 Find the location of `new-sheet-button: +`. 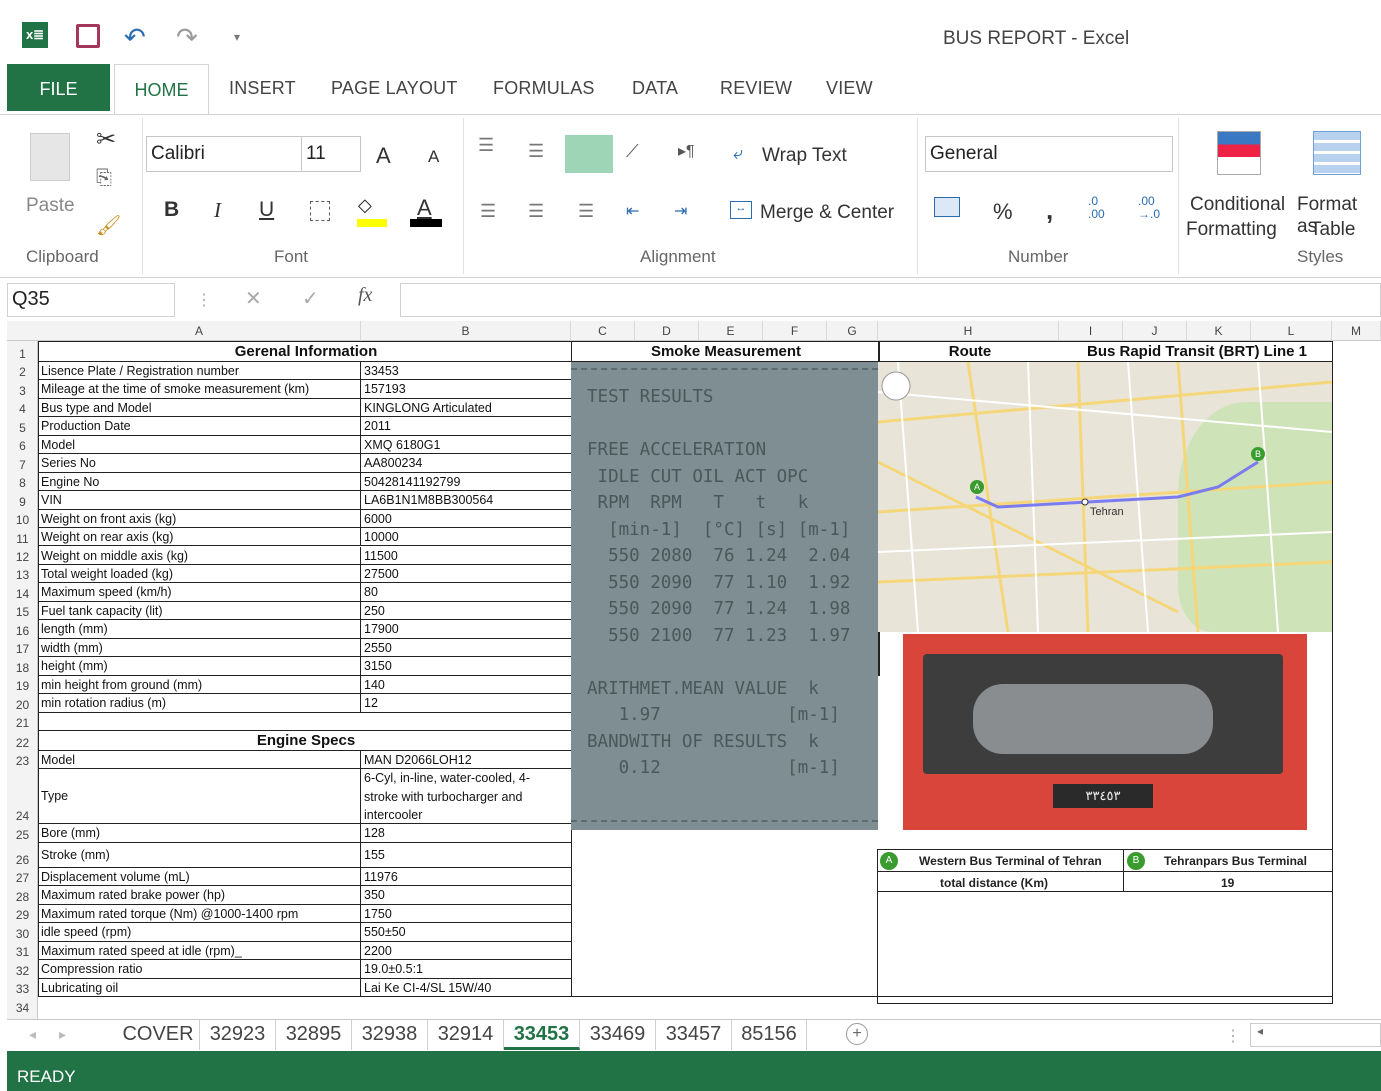

new-sheet-button: + is located at coordinates (857, 1034).